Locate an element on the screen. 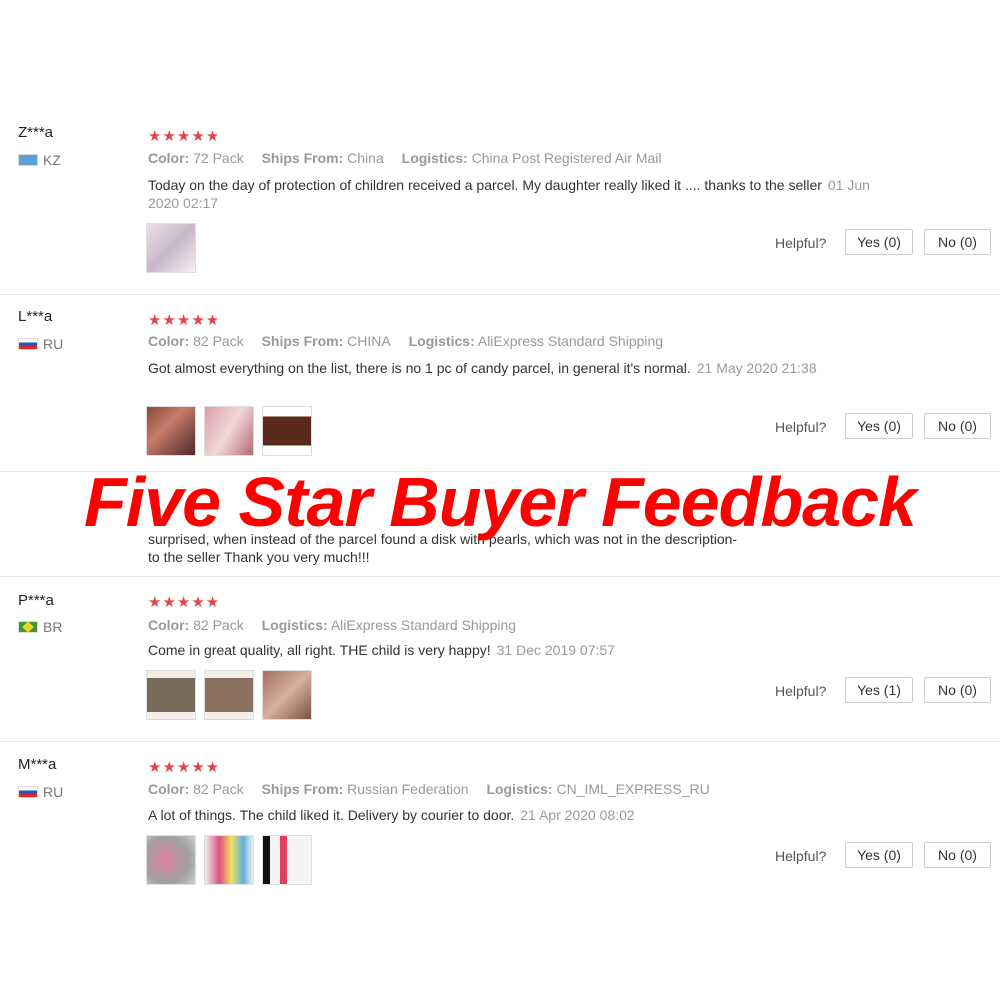  reviewer-country: KZ is located at coordinates (39, 160).